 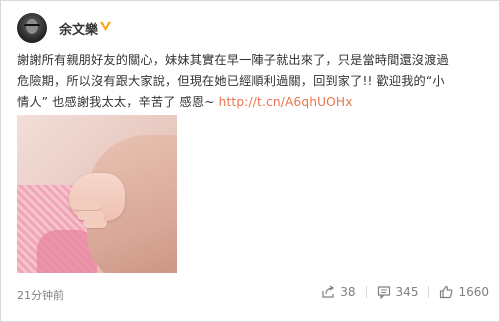 I want to click on author-avatar, so click(x=32, y=28).